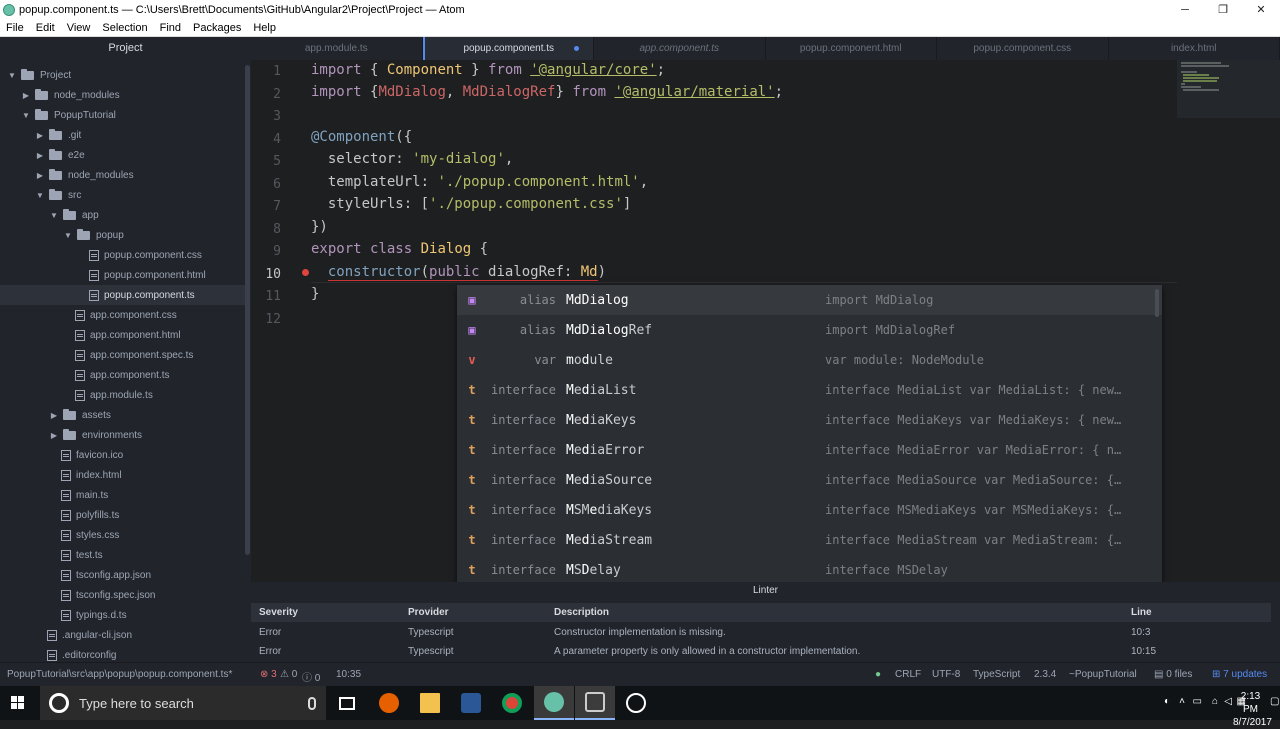 This screenshot has width=1280, height=729. What do you see at coordinates (266, 116) in the screenshot?
I see `line-number: 3` at bounding box center [266, 116].